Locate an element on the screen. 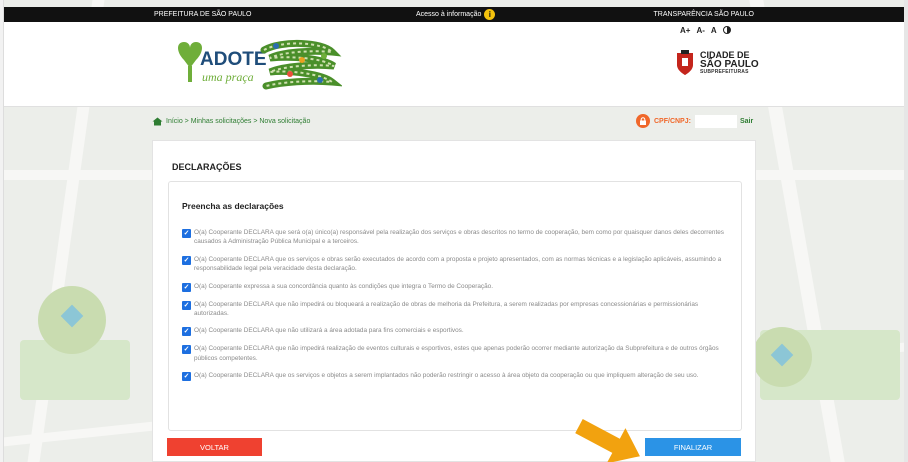  font-increase-button: A+ is located at coordinates (685, 31).